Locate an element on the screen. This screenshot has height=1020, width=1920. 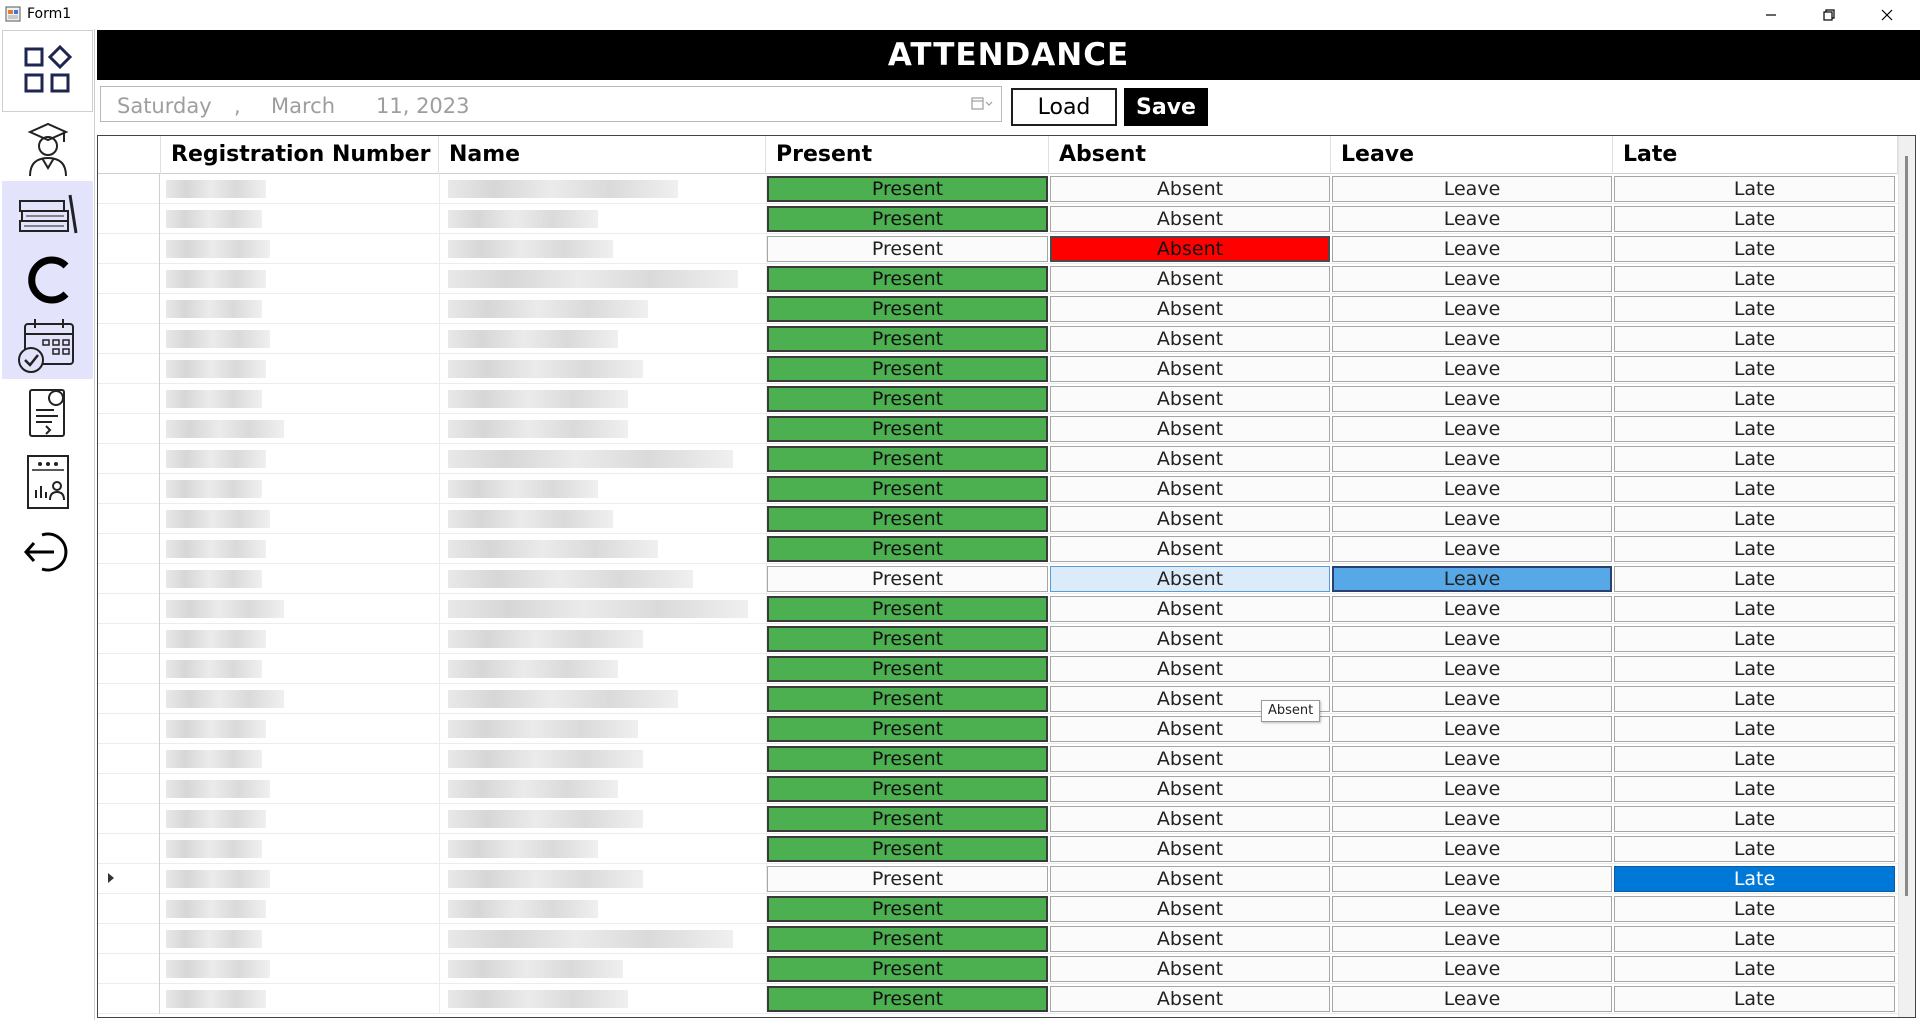
column-header-late: Late is located at coordinates (1755, 155).